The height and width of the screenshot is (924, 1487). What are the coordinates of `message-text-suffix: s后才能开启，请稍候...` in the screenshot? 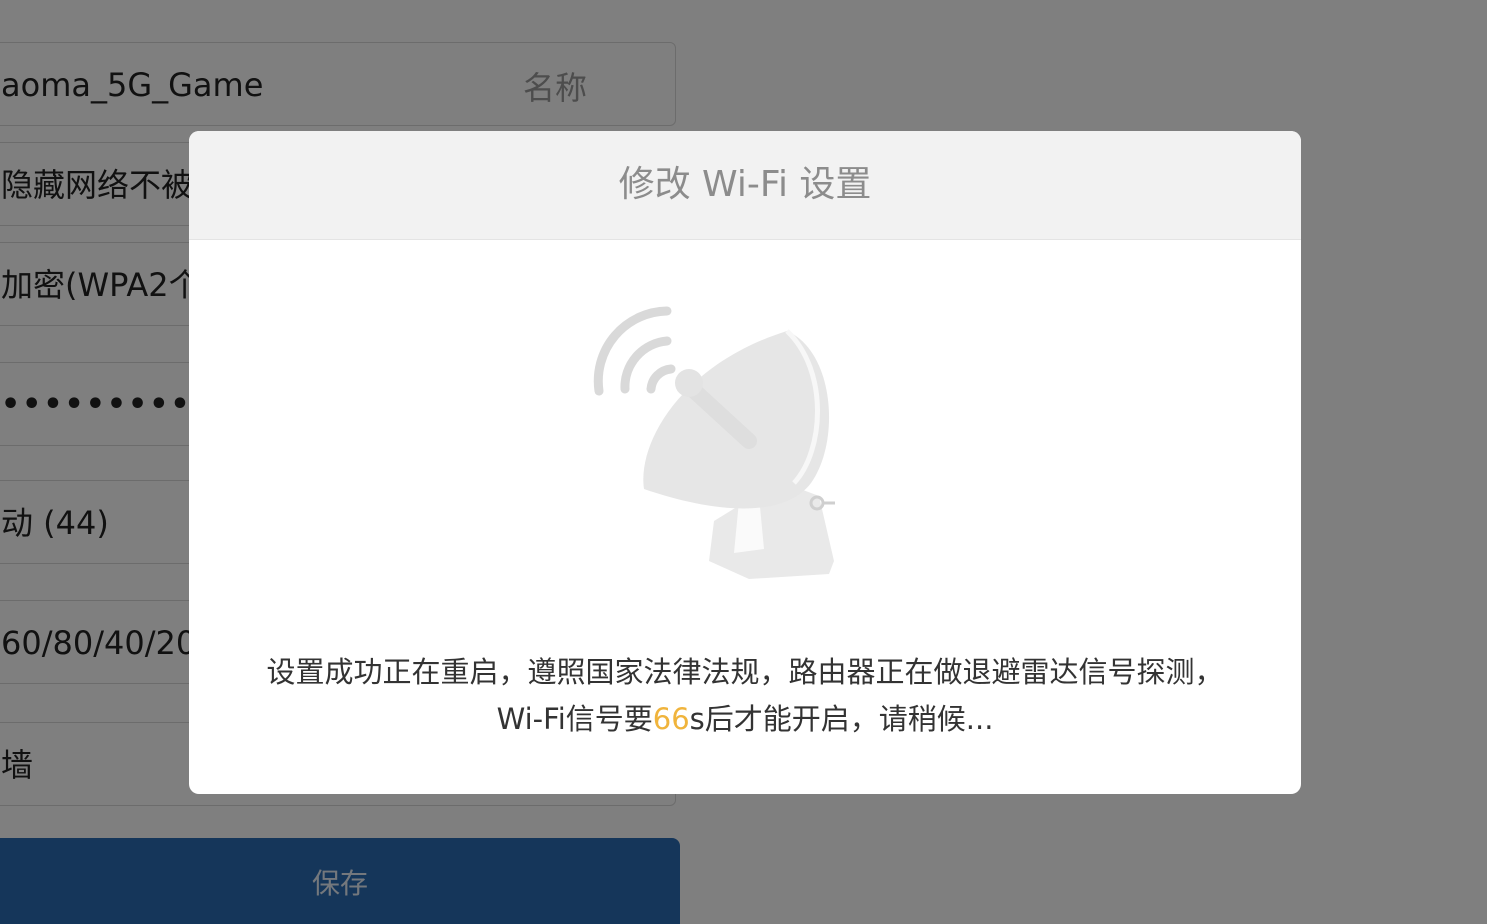 It's located at (841, 719).